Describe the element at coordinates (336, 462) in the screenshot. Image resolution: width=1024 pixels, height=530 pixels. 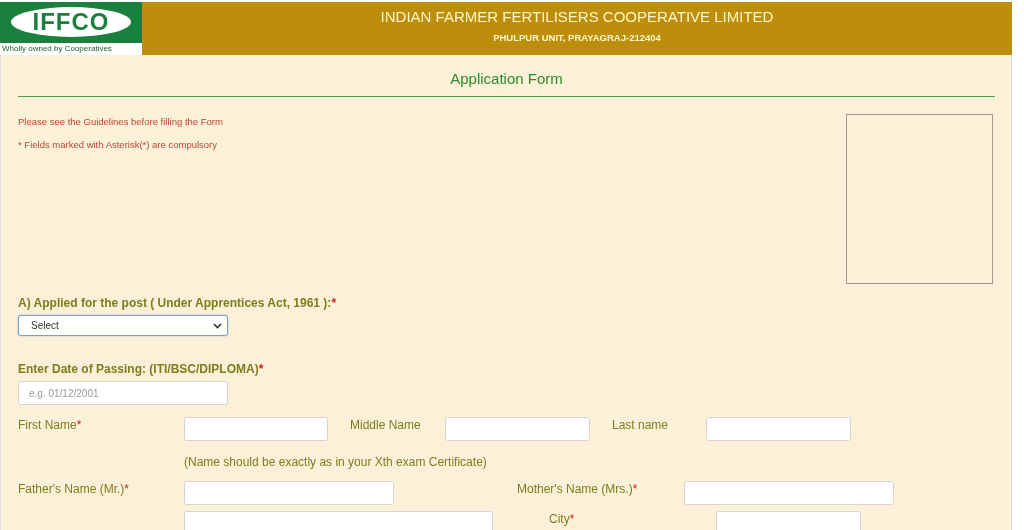
I see `name-note: (Name should be exactly as in your Xth exam Certificate)` at that location.